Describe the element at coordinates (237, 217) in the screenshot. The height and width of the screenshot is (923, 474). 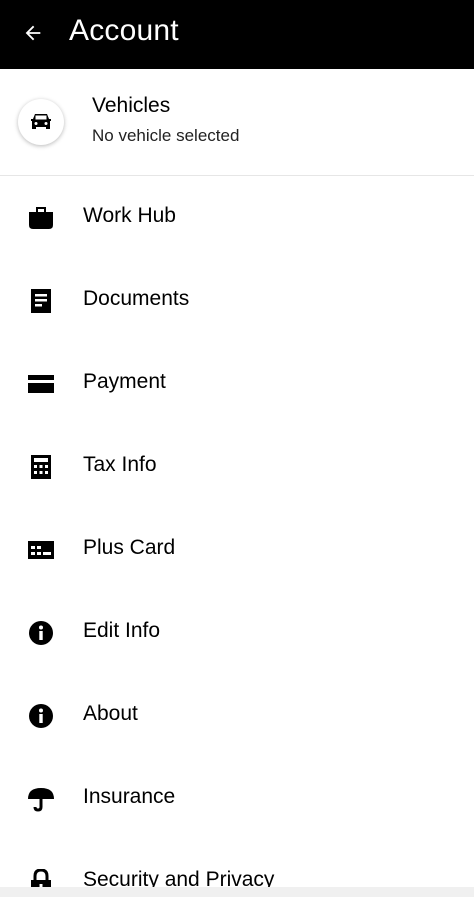
I see `menu-item-work-hub: Work Hub` at that location.